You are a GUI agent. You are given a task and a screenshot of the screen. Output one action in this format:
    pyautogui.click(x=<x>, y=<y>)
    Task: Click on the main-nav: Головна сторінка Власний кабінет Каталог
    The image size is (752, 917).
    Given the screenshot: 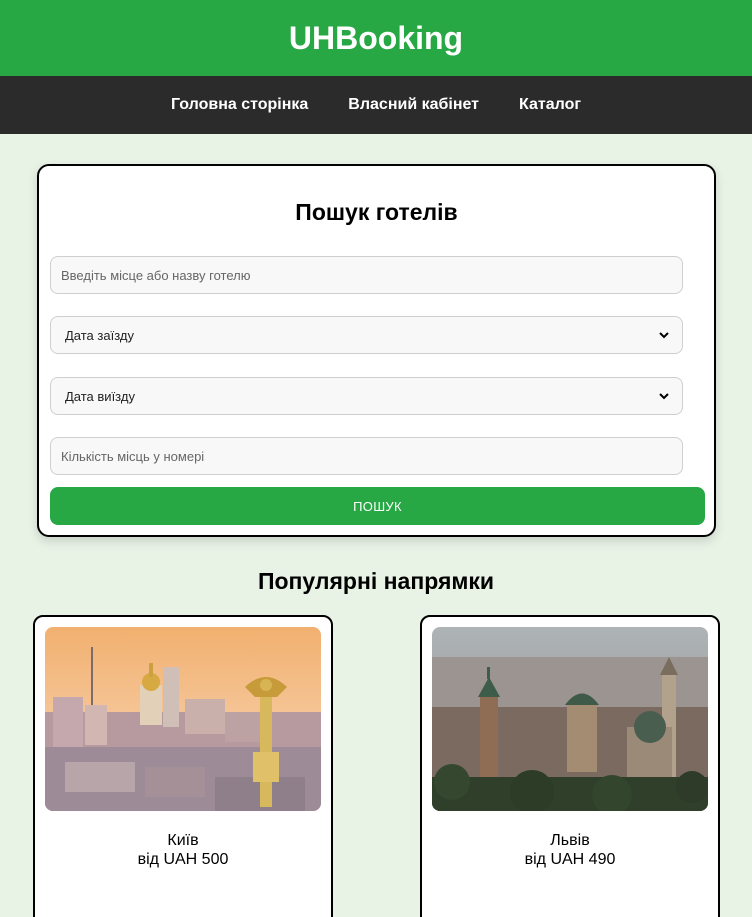 What is the action you would take?
    pyautogui.click(x=376, y=105)
    